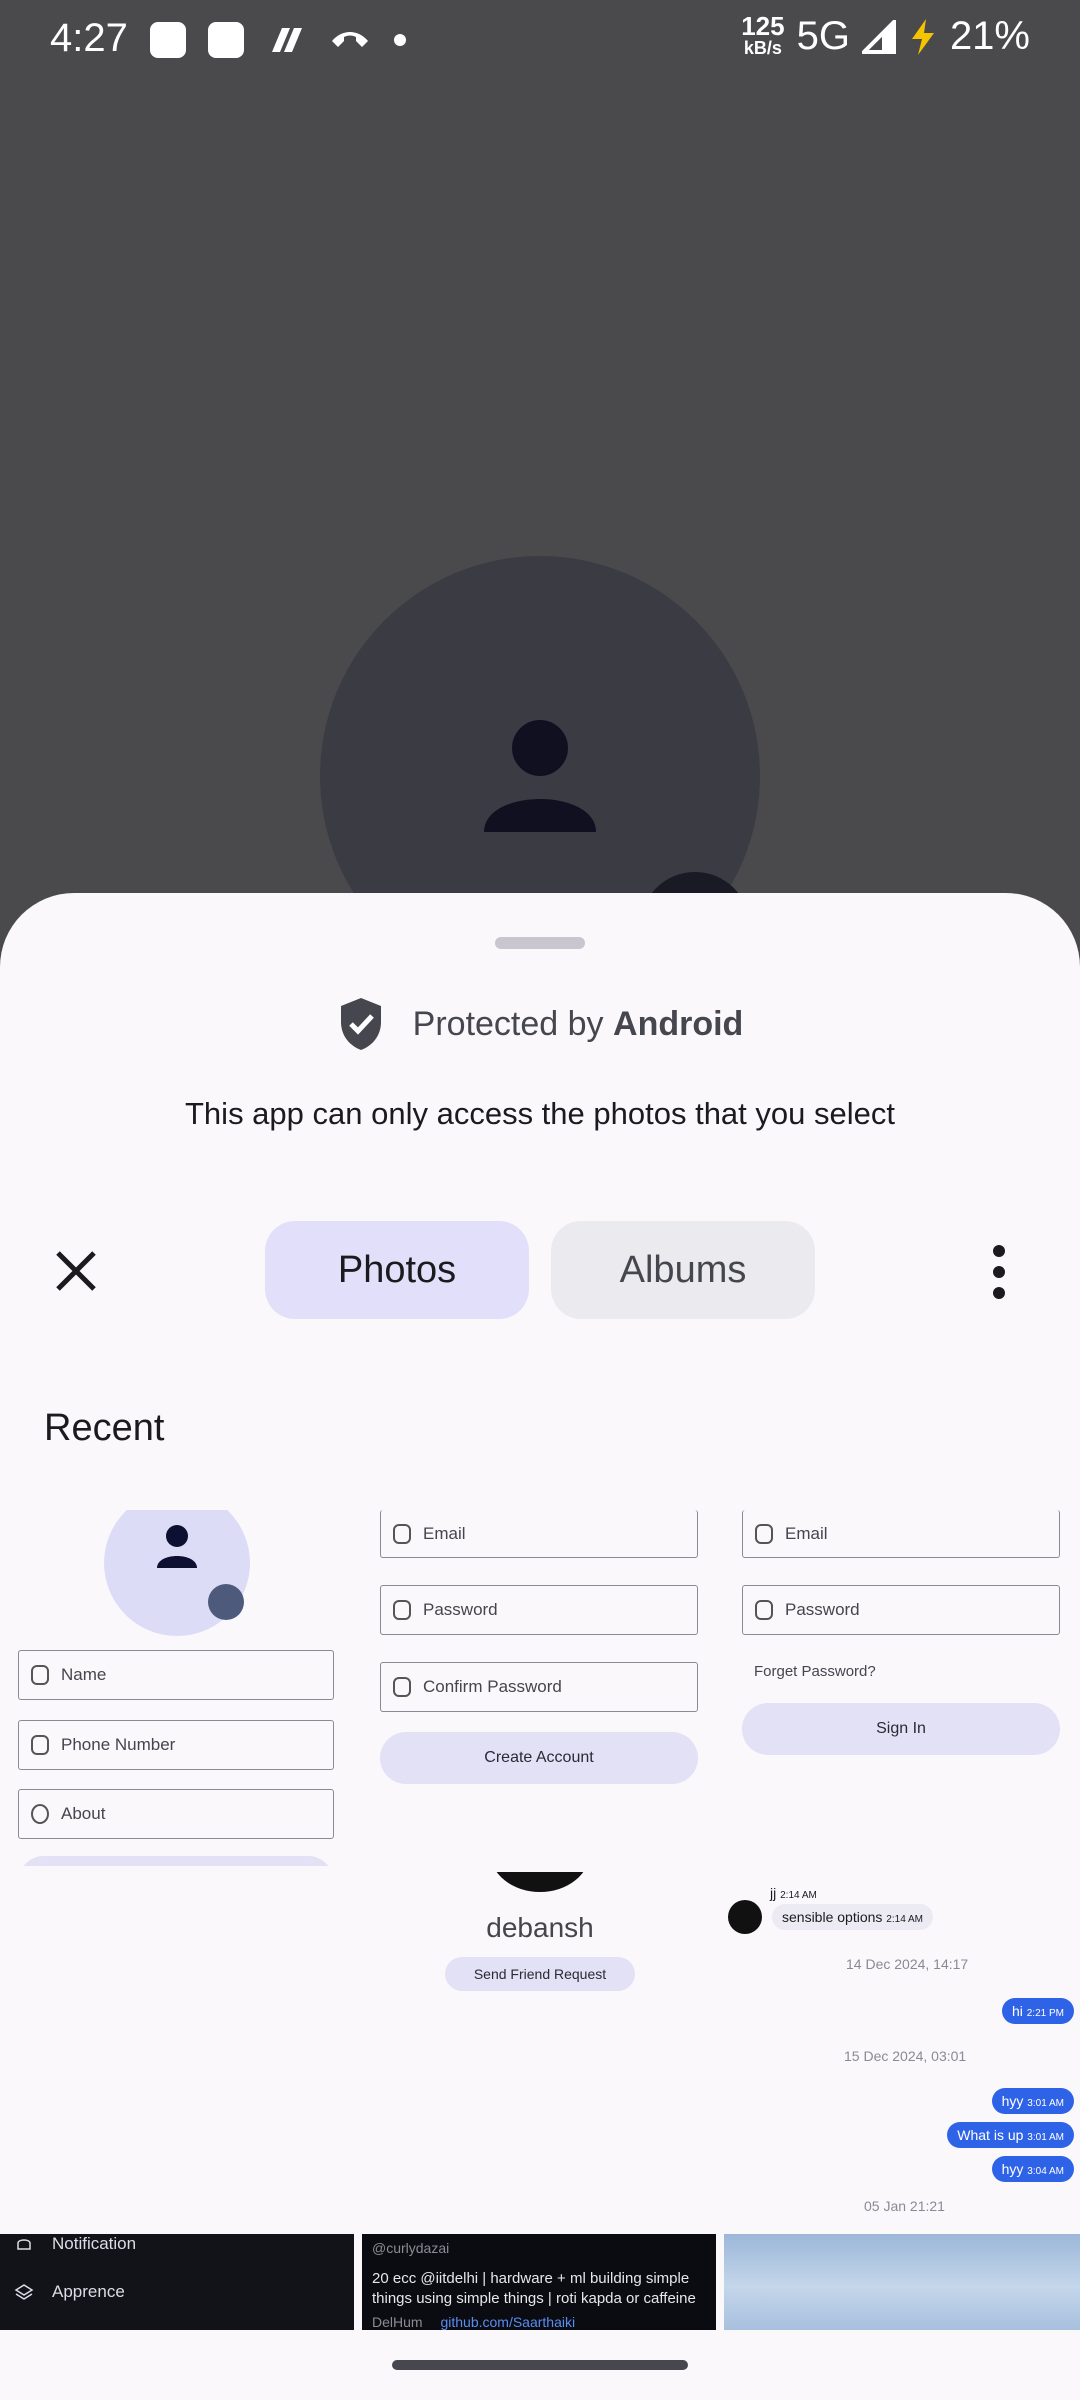  I want to click on confirm-password-field: Confirm Password, so click(539, 1687).